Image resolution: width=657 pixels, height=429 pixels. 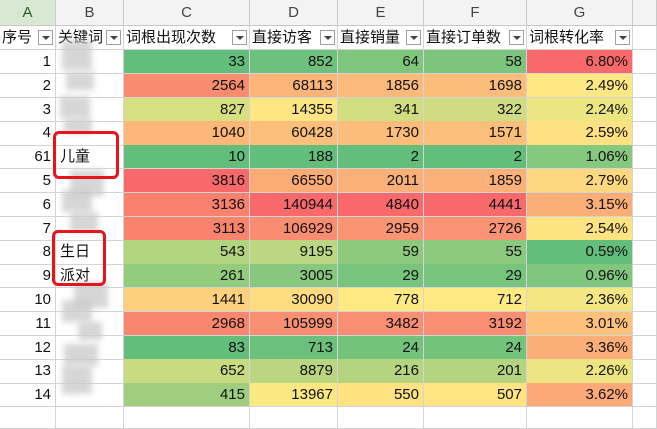 I want to click on column-header-b: B, so click(x=90, y=13).